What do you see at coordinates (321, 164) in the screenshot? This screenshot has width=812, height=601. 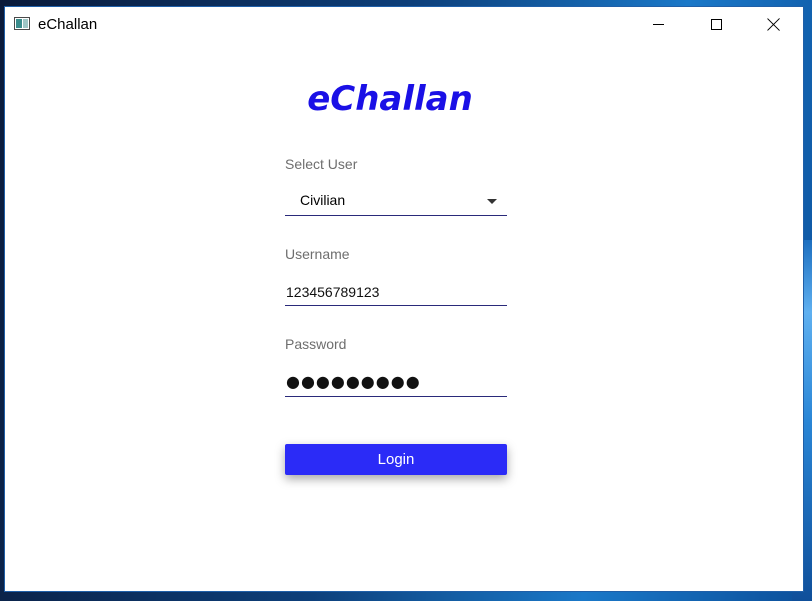 I see `select-user-label: Select User` at bounding box center [321, 164].